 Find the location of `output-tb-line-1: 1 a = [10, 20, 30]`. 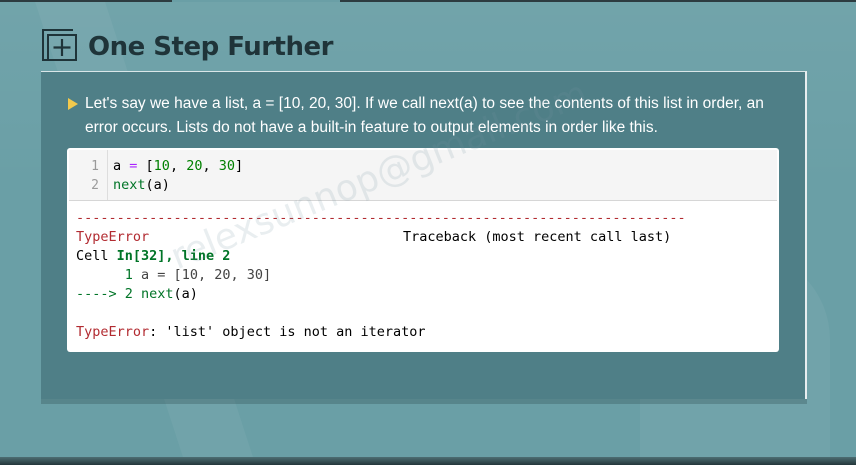

output-tb-line-1: 1 a = [10, 20, 30] is located at coordinates (173, 275).